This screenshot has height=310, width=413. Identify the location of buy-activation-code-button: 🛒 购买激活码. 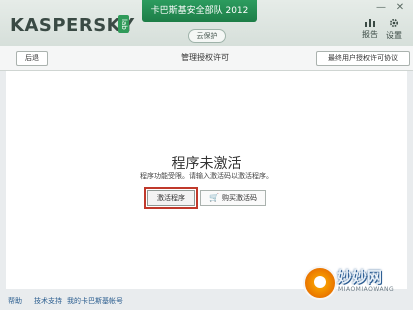
(233, 198).